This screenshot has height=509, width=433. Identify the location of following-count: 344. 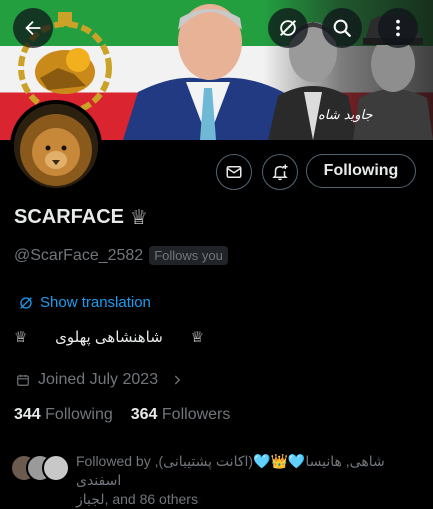
(27, 414).